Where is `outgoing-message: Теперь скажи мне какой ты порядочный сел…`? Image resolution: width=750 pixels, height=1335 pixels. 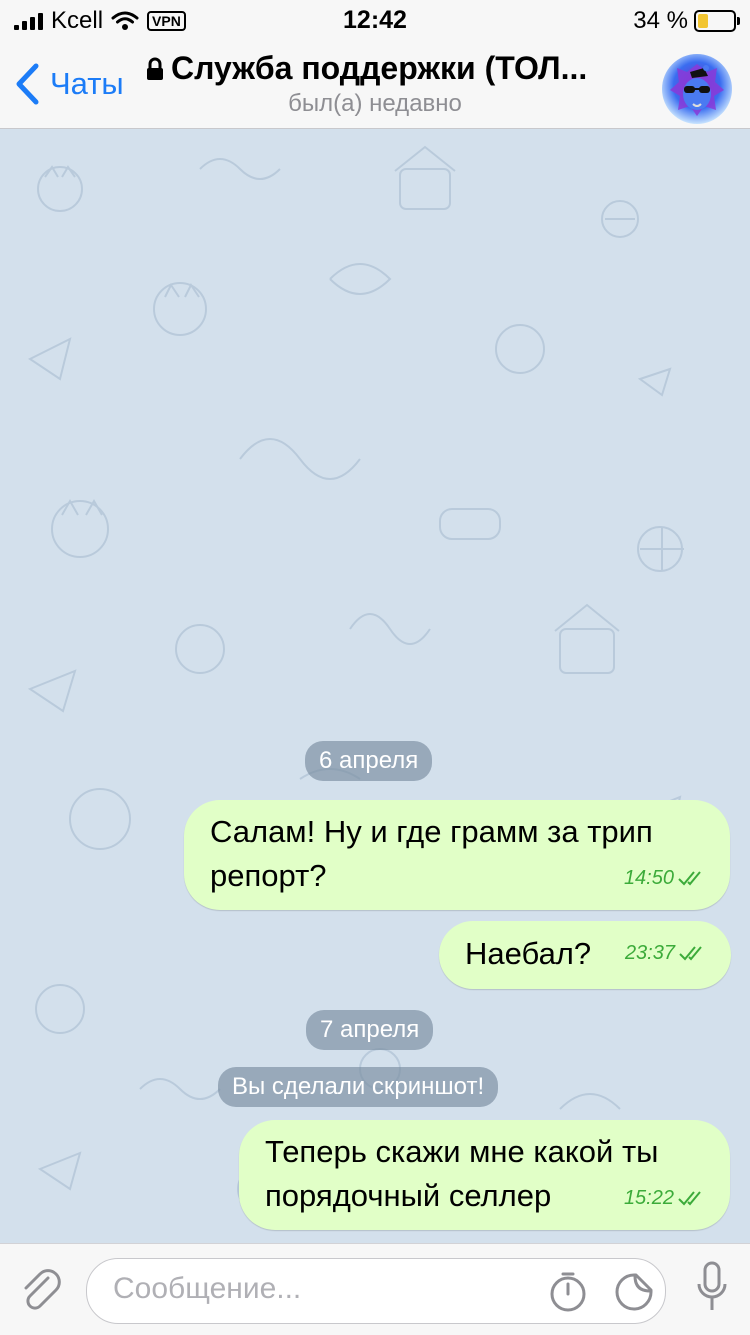
outgoing-message: Теперь скажи мне какой ты порядочный сел… is located at coordinates (484, 1175).